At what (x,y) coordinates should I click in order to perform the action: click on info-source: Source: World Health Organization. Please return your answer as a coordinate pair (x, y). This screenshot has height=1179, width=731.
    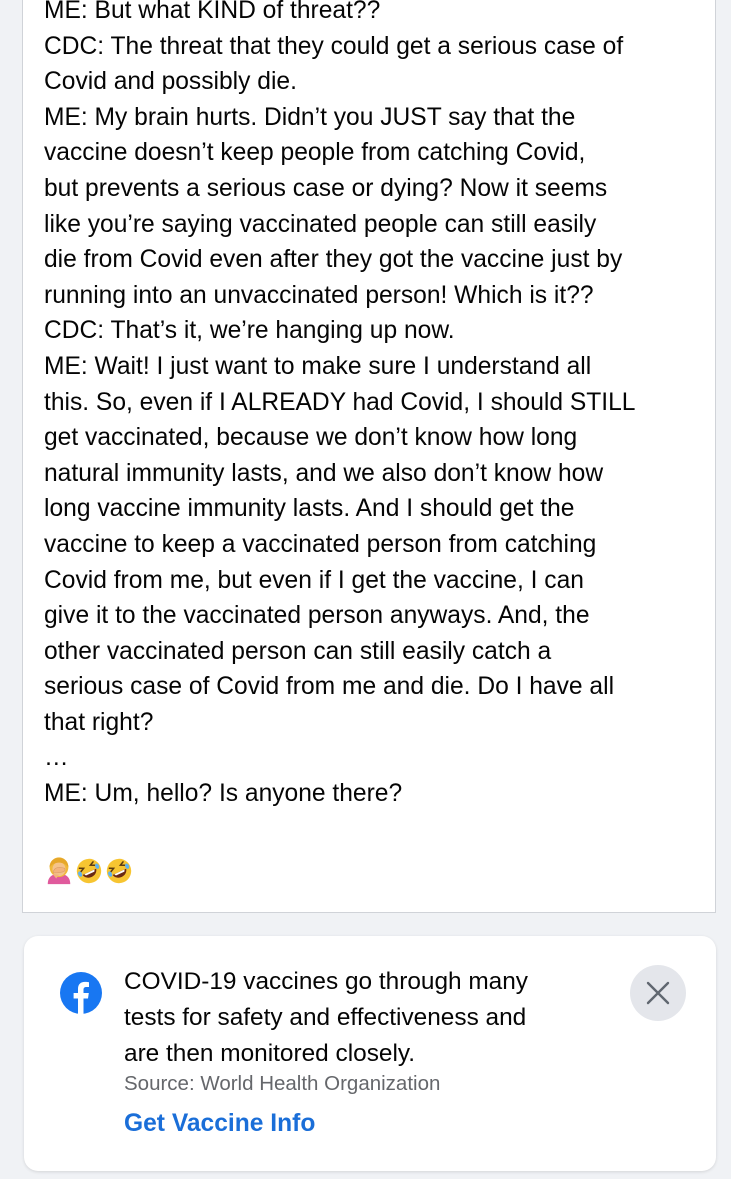
    Looking at the image, I should click on (282, 1083).